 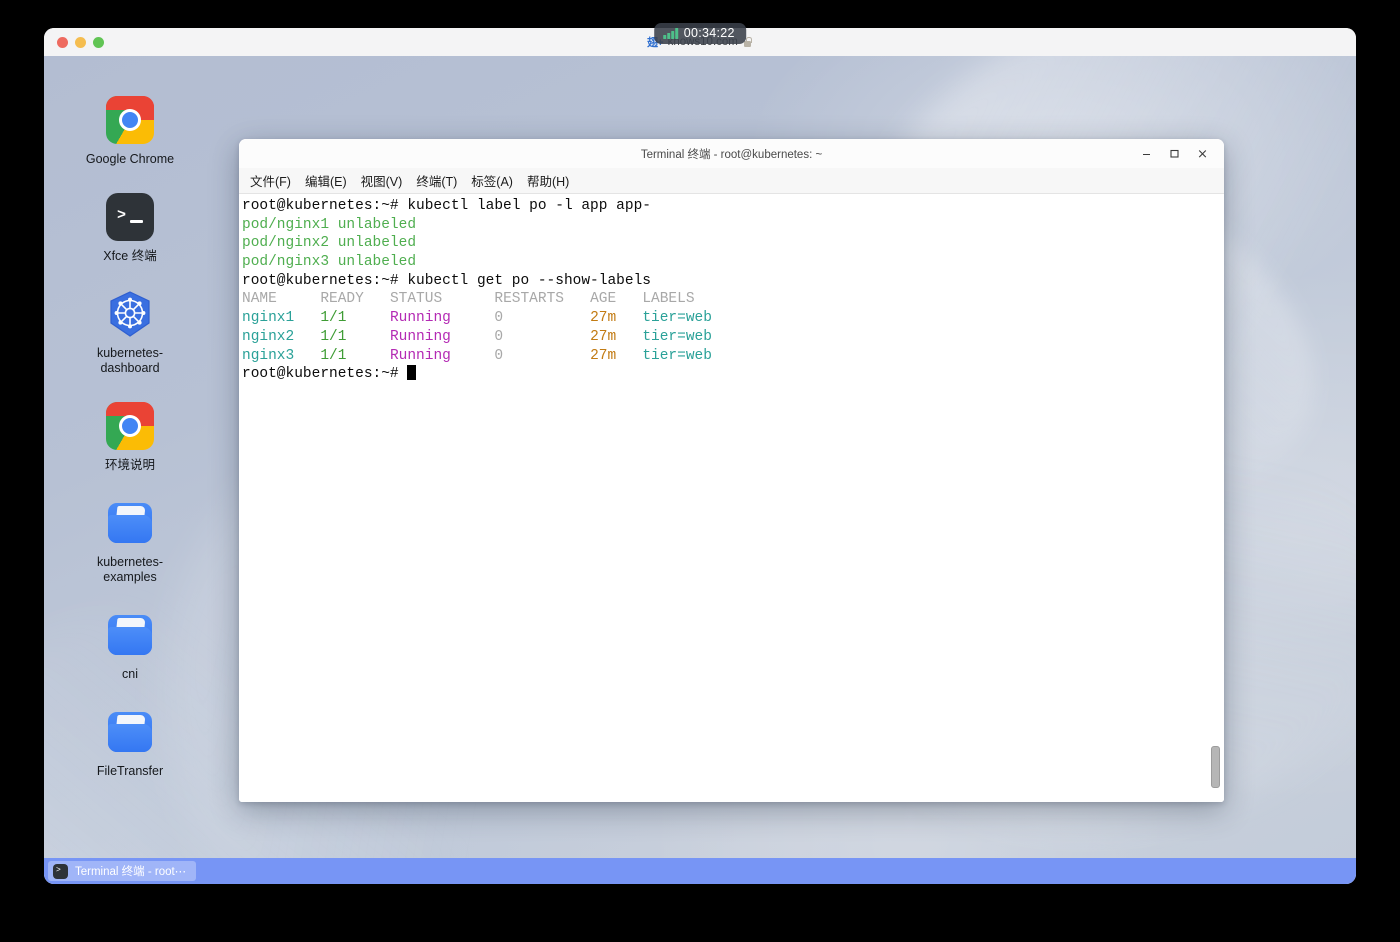 I want to click on taskbar-window-label: Terminal 终端 - root⋯, so click(x=131, y=872).